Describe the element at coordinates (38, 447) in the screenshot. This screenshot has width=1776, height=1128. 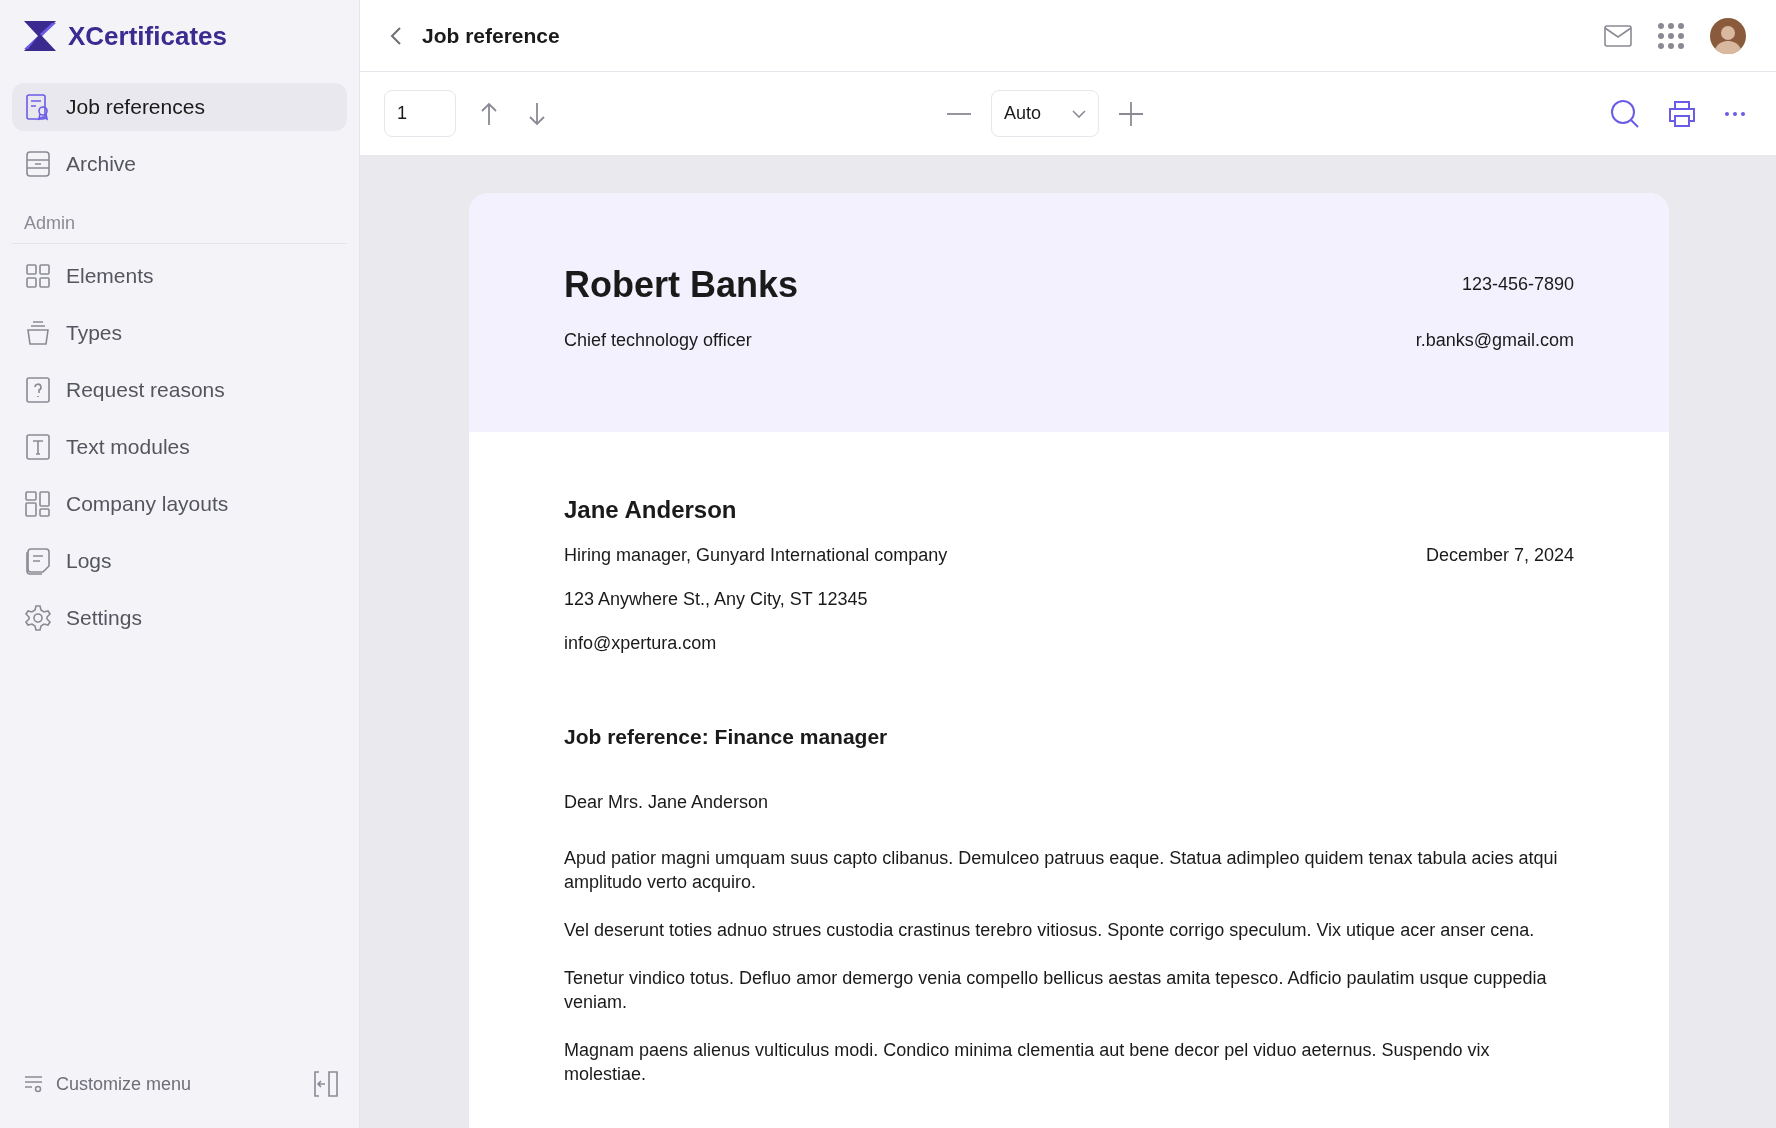
I see `text-icon` at that location.